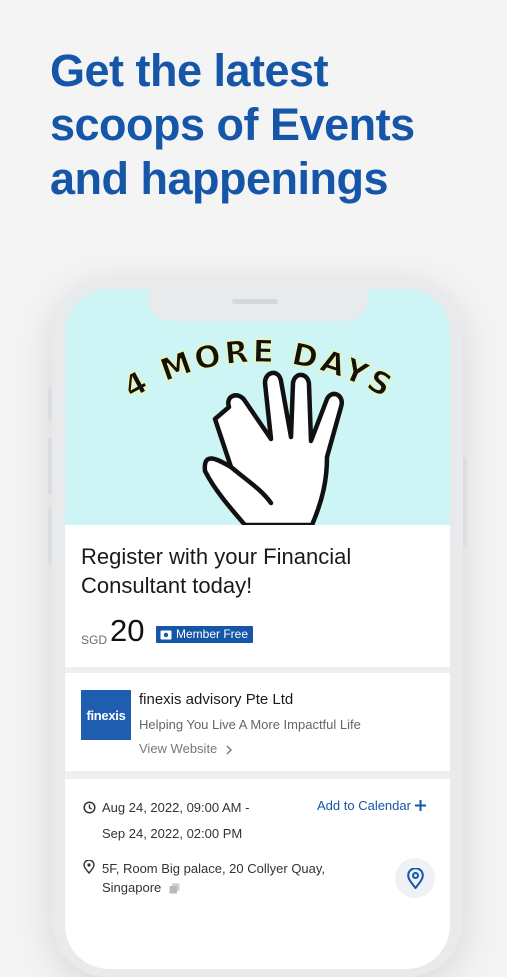 Image resolution: width=507 pixels, height=977 pixels. I want to click on open-map-button, so click(415, 878).